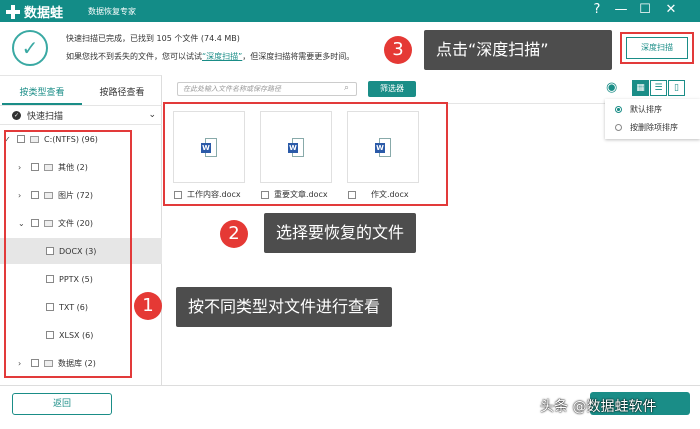 This screenshot has height=429, width=700. Describe the element at coordinates (222, 56) in the screenshot. I see `deep-scan-link: “深度扫描”` at that location.